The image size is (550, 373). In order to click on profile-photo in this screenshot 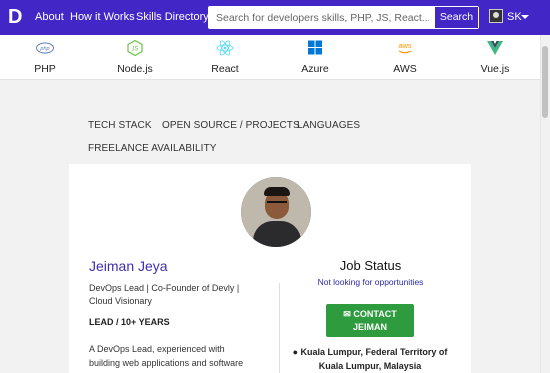, I will do `click(276, 212)`.